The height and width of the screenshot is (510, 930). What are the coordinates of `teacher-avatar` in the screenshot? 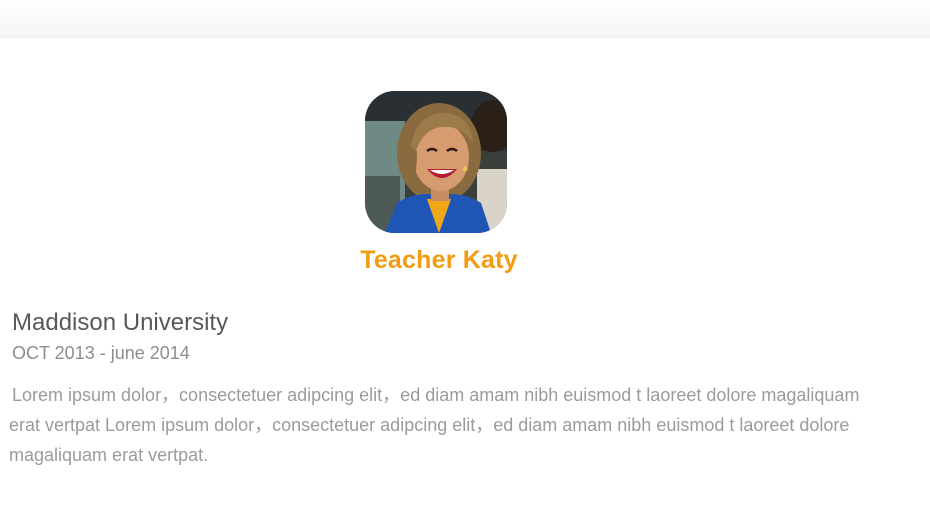 It's located at (436, 162).